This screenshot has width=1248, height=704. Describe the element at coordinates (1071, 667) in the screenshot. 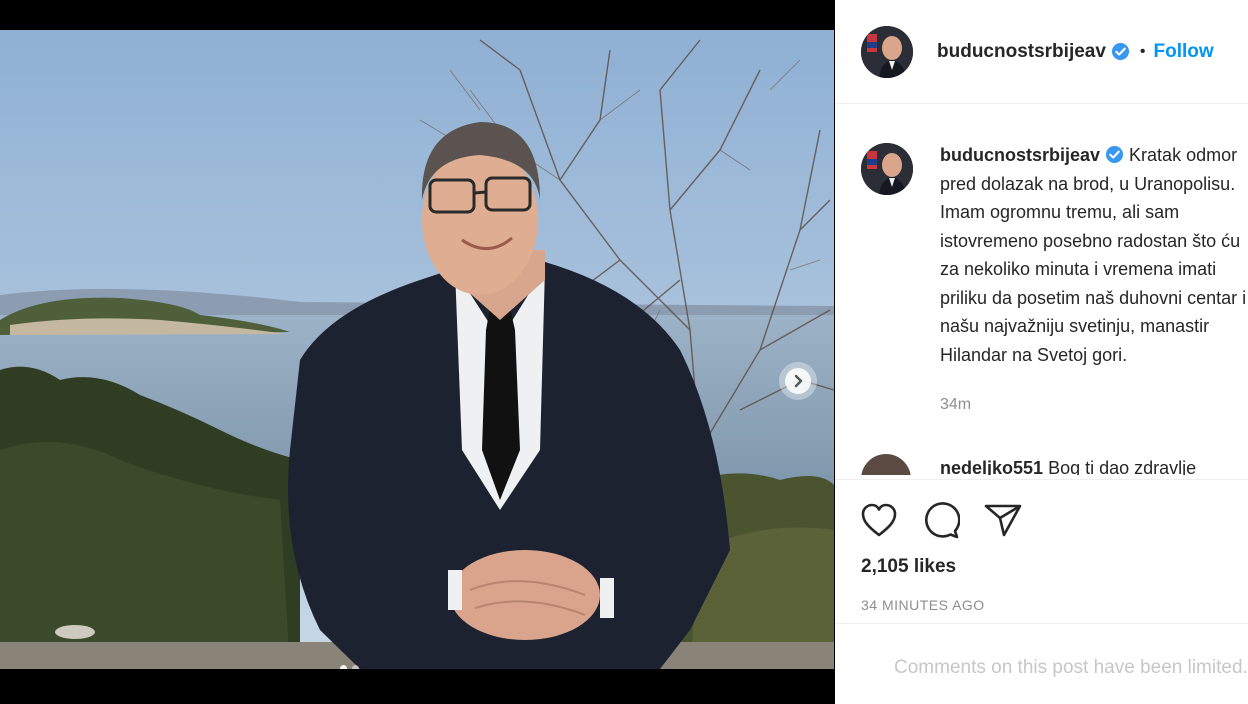

I see `comments-disabled-text: Comments on this post have been limited.` at that location.